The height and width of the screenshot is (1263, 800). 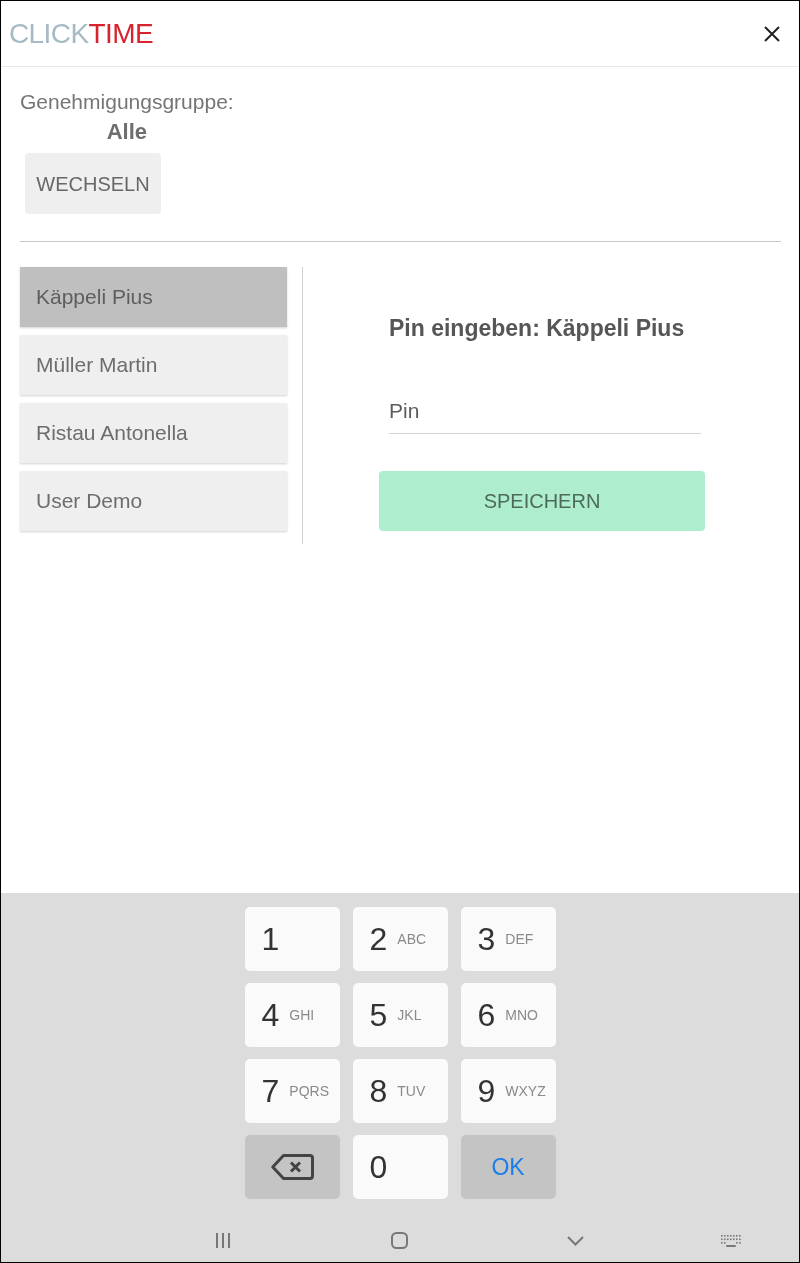 What do you see at coordinates (223, 1240) in the screenshot?
I see `recents-icon` at bounding box center [223, 1240].